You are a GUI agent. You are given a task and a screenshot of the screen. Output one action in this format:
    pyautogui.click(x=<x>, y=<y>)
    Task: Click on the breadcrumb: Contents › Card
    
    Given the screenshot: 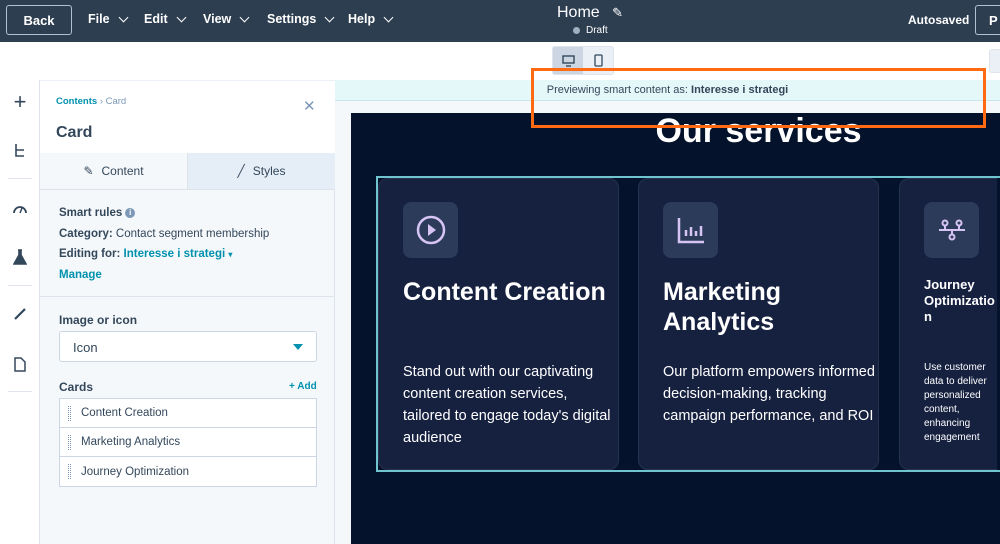 What is the action you would take?
    pyautogui.click(x=91, y=101)
    